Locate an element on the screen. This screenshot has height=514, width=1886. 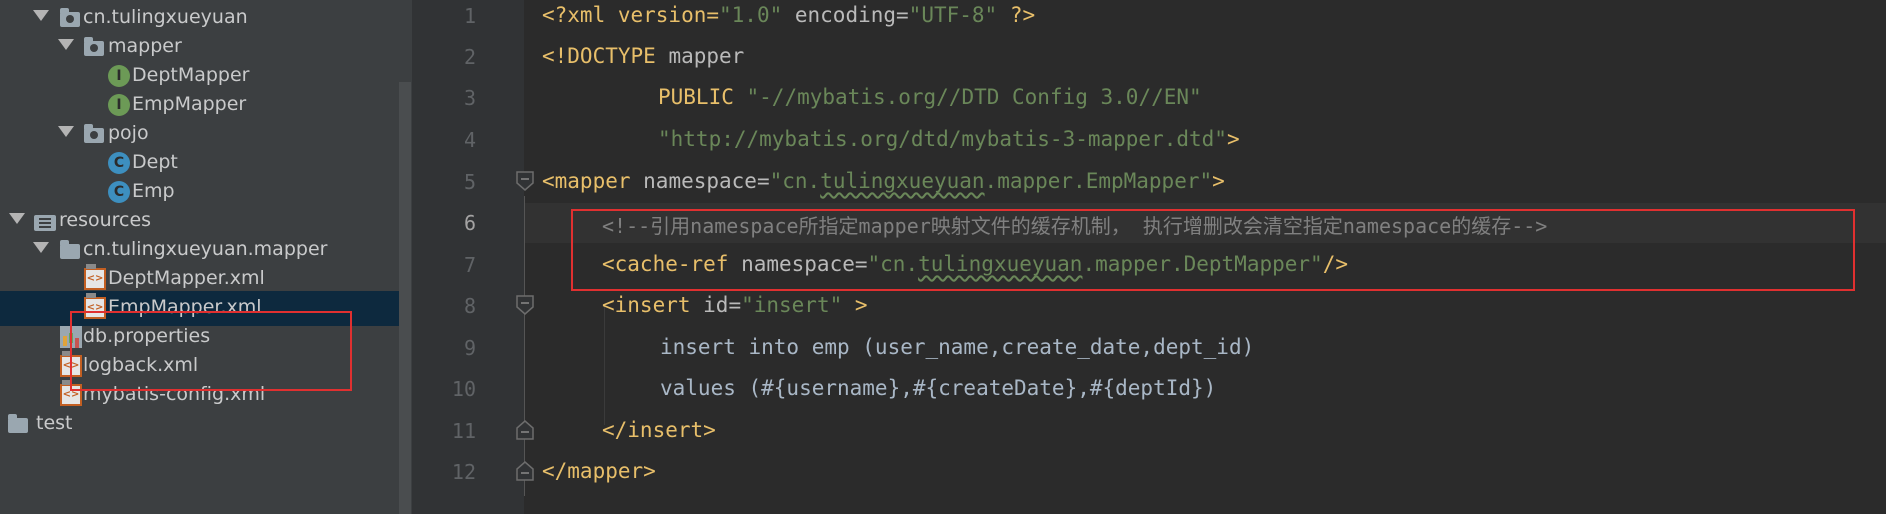
line-number: 8 is located at coordinates (469, 306).